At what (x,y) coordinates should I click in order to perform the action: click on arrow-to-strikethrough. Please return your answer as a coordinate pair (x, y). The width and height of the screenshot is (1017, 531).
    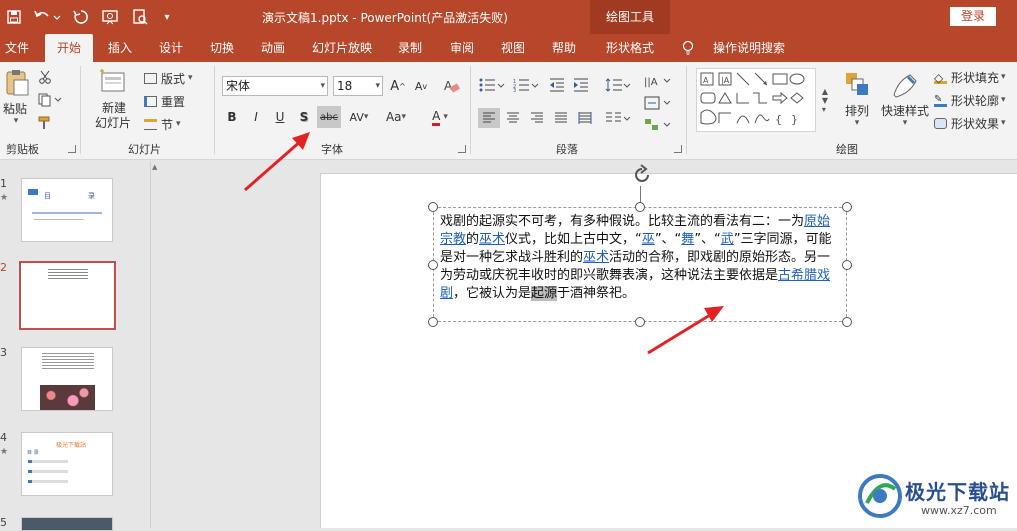
    Looking at the image, I should click on (277, 162).